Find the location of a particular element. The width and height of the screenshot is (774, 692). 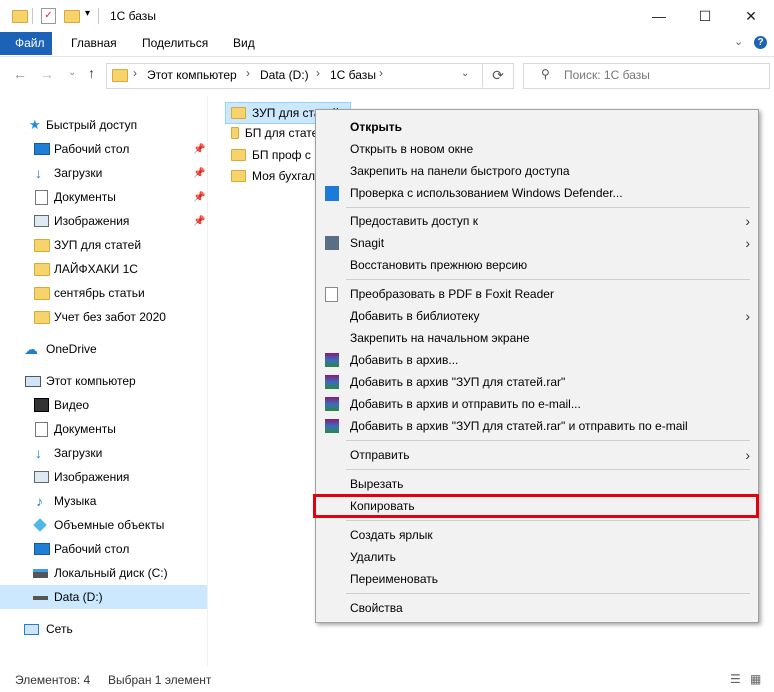

address-dropdown-icon: ⌄ is located at coordinates (465, 73).